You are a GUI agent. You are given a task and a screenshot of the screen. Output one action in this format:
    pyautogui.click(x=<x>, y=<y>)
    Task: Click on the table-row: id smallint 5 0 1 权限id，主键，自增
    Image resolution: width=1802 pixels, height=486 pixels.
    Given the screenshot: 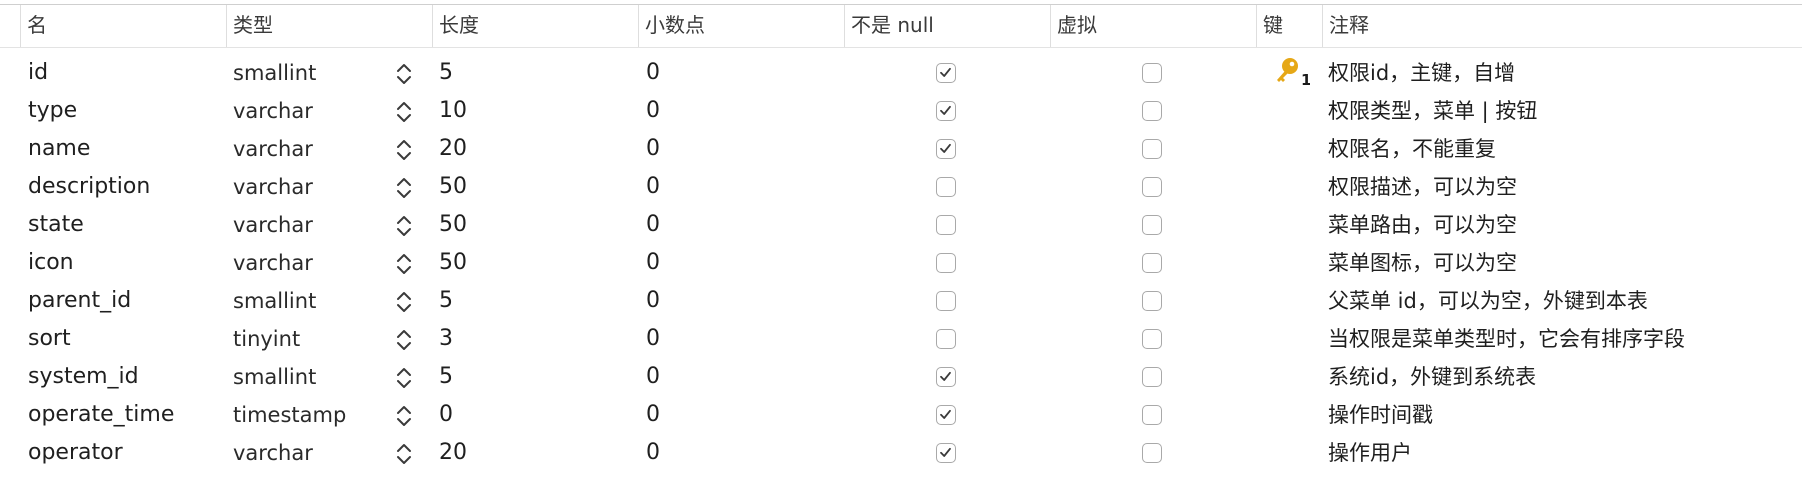 What is the action you would take?
    pyautogui.click(x=901, y=73)
    